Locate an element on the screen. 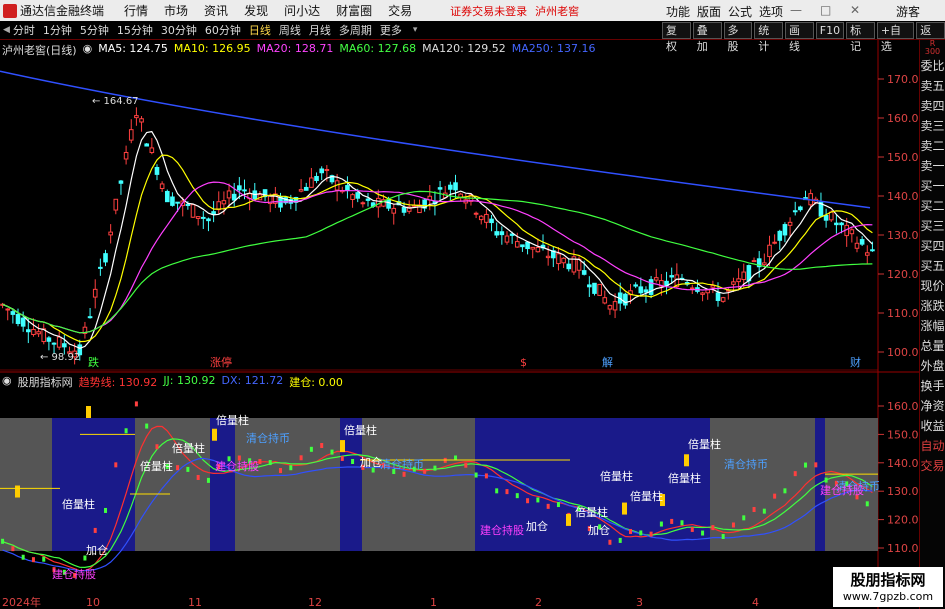  minimize-icon: — is located at coordinates (796, 10).